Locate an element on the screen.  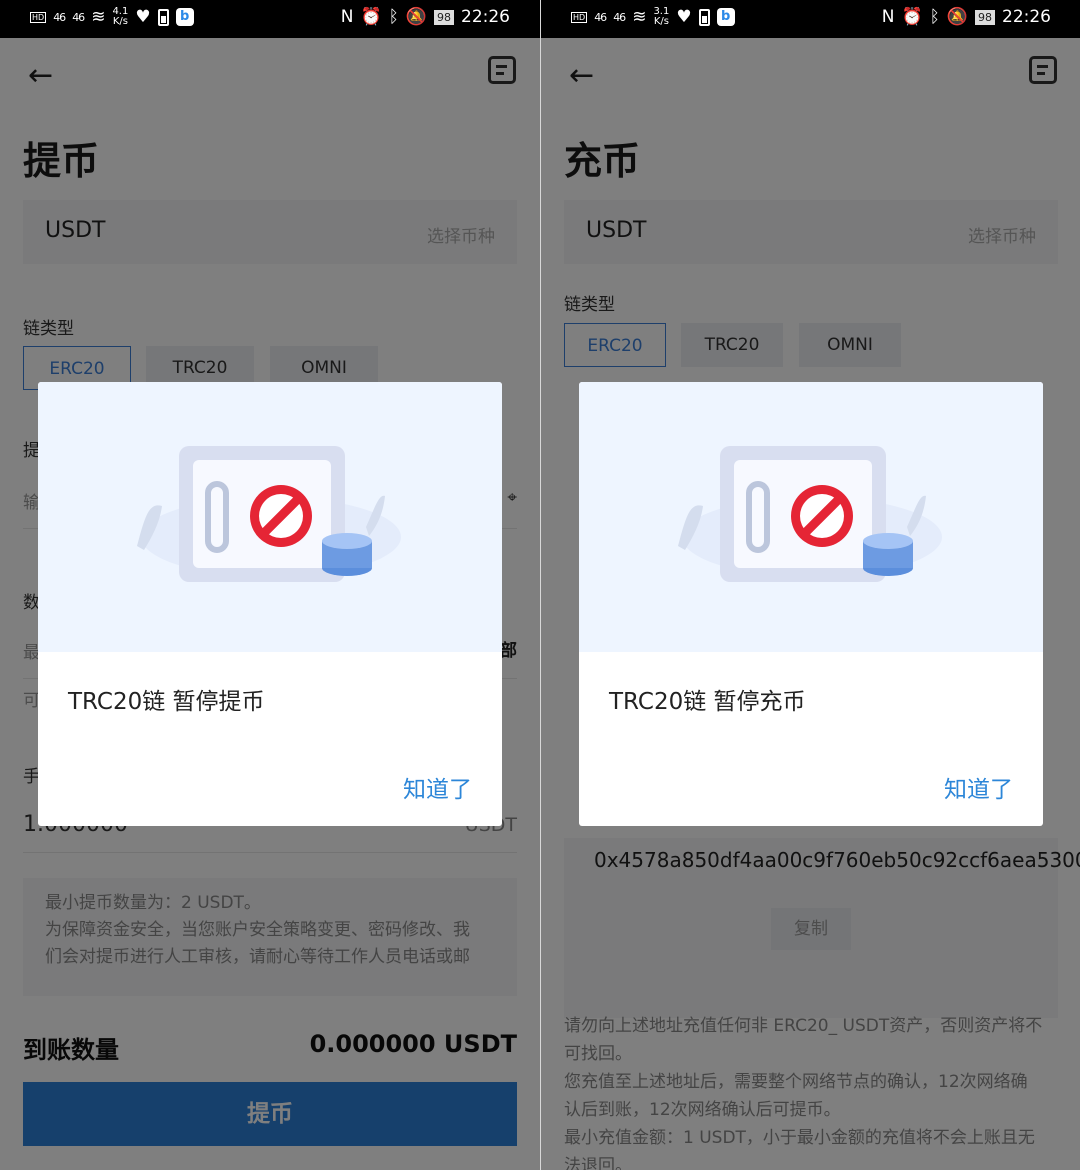
dialog-message: TRC20链 暂停充币 is located at coordinates (707, 702).